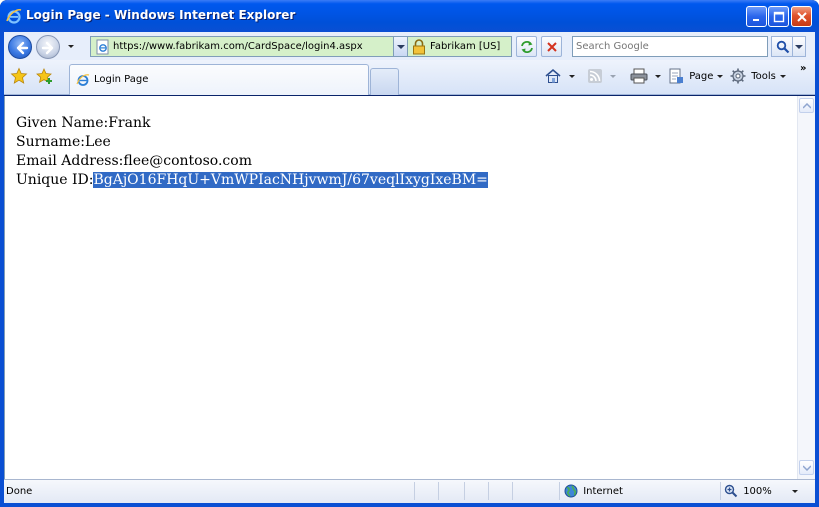 This screenshot has height=507, width=819. I want to click on gear-icon, so click(739, 76).